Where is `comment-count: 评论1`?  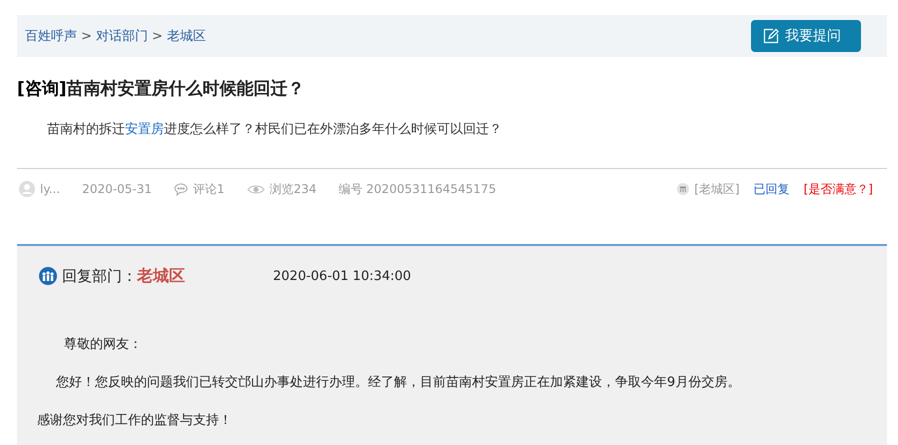 comment-count: 评论1 is located at coordinates (208, 189).